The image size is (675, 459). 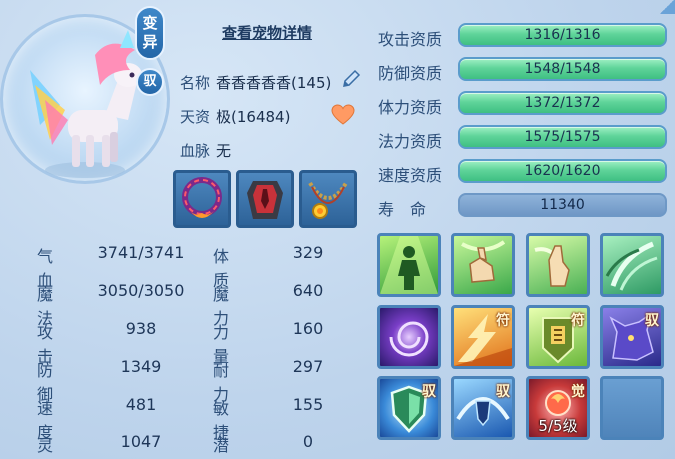 I want to click on pet-bloodline-row: 血脉无, so click(x=205, y=150).